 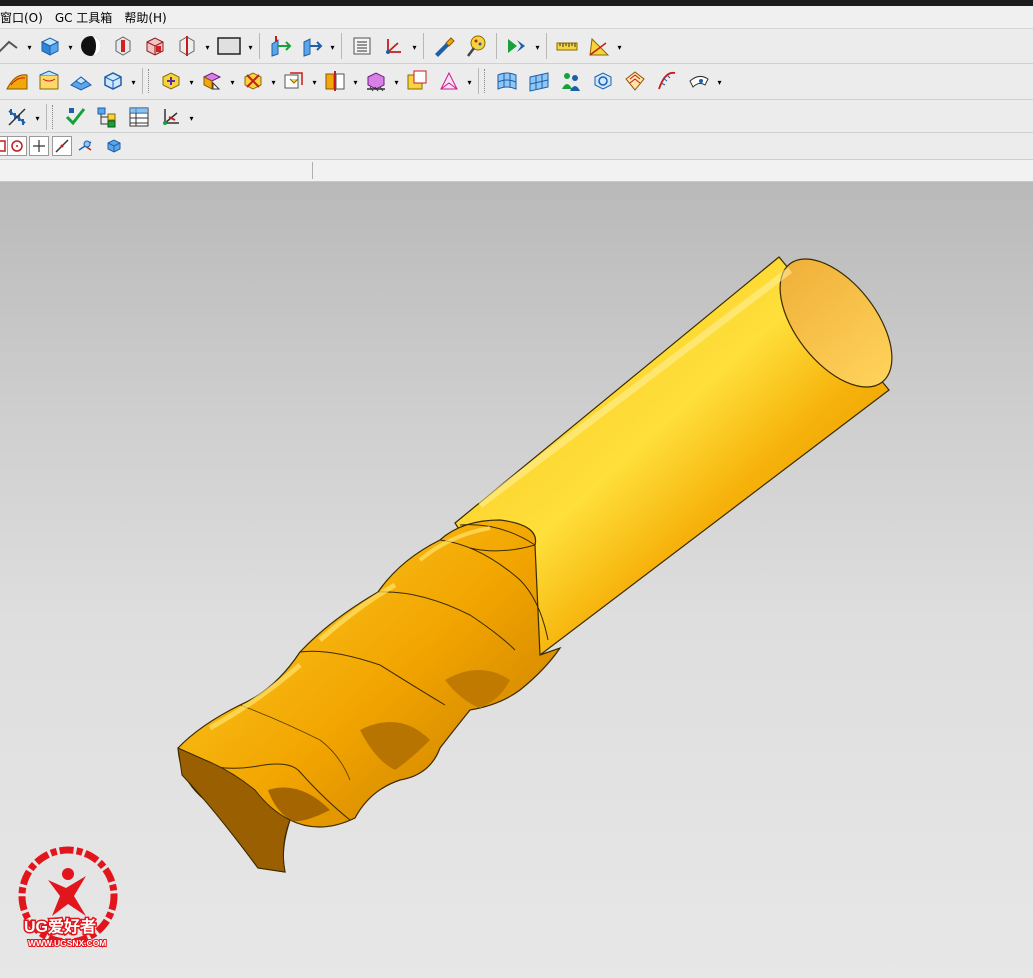 What do you see at coordinates (171, 81) in the screenshot?
I see `blend-edges-icon` at bounding box center [171, 81].